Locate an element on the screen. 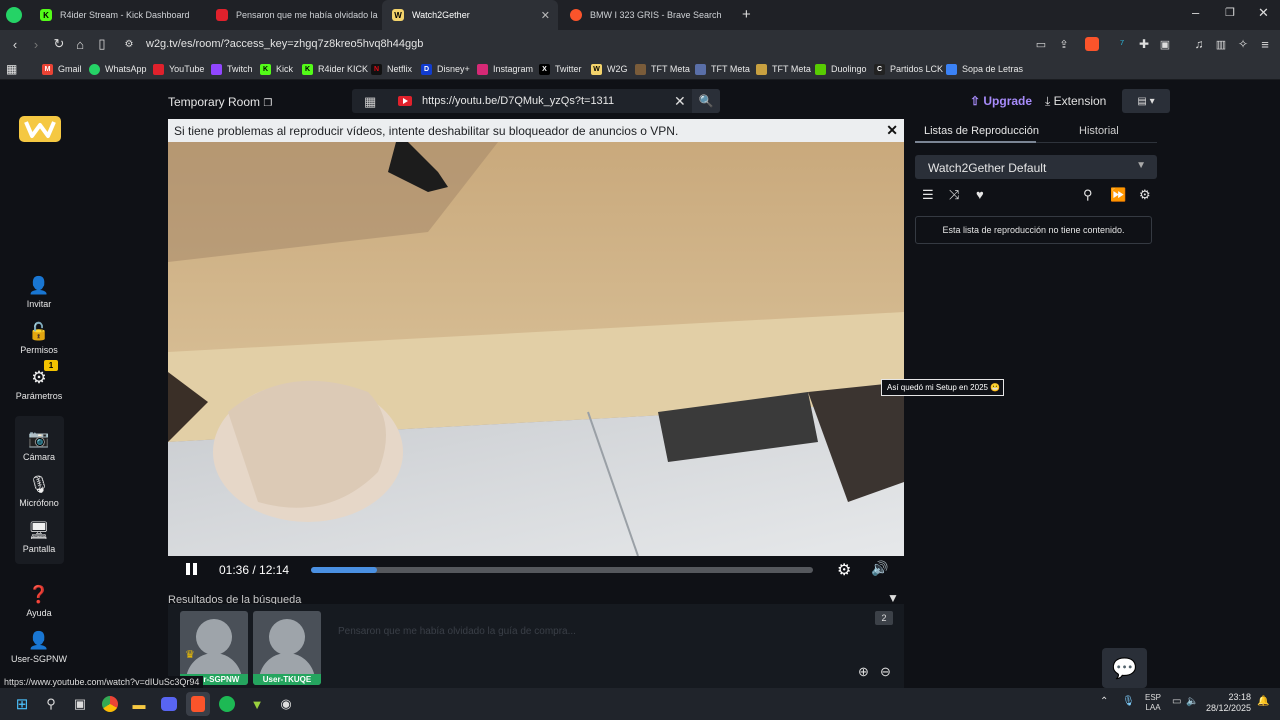 This screenshot has height=720, width=1280. invite-button: 👤 Invitar is located at coordinates (39, 292).